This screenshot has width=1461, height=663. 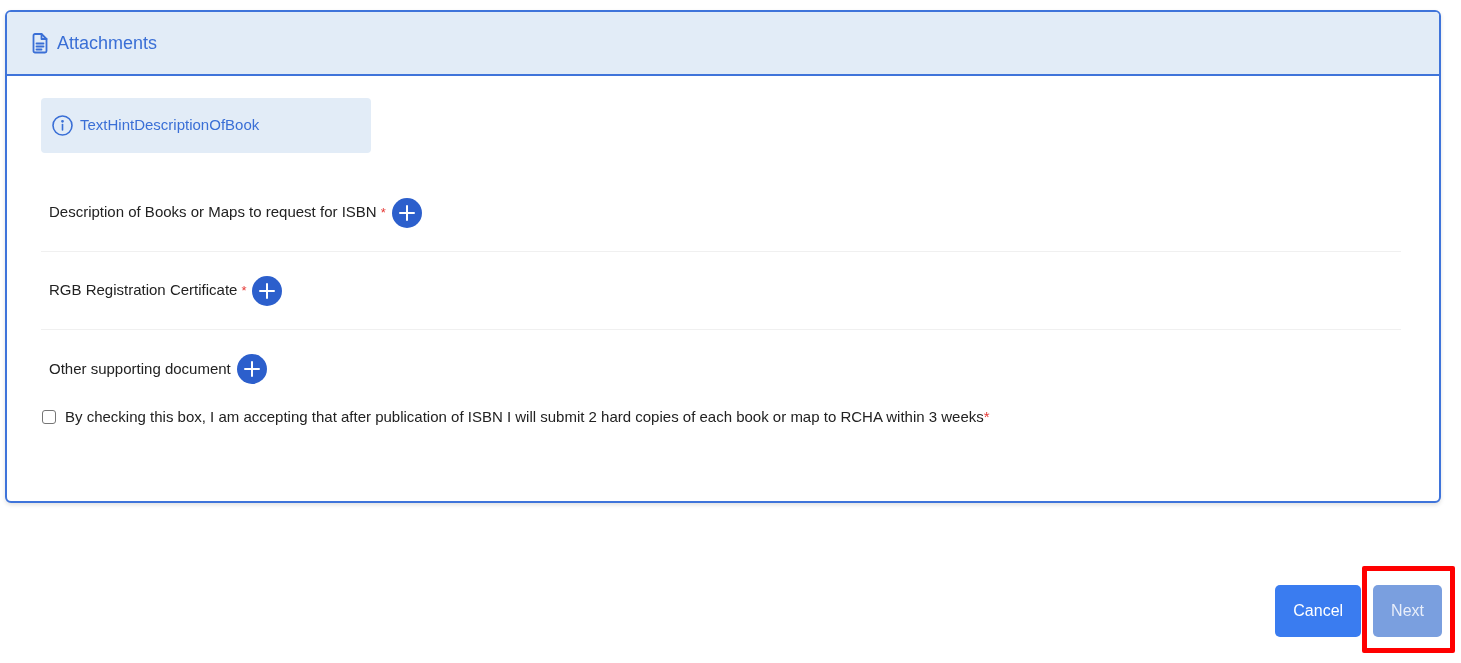 What do you see at coordinates (140, 368) in the screenshot?
I see `attachment-label: Other supporting document` at bounding box center [140, 368].